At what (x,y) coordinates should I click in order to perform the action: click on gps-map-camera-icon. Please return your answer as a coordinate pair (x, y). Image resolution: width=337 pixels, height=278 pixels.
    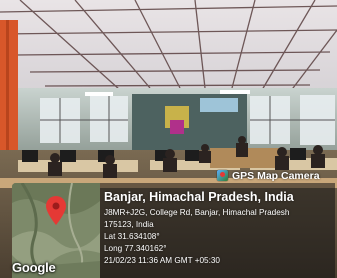
    Looking at the image, I should click on (222, 175).